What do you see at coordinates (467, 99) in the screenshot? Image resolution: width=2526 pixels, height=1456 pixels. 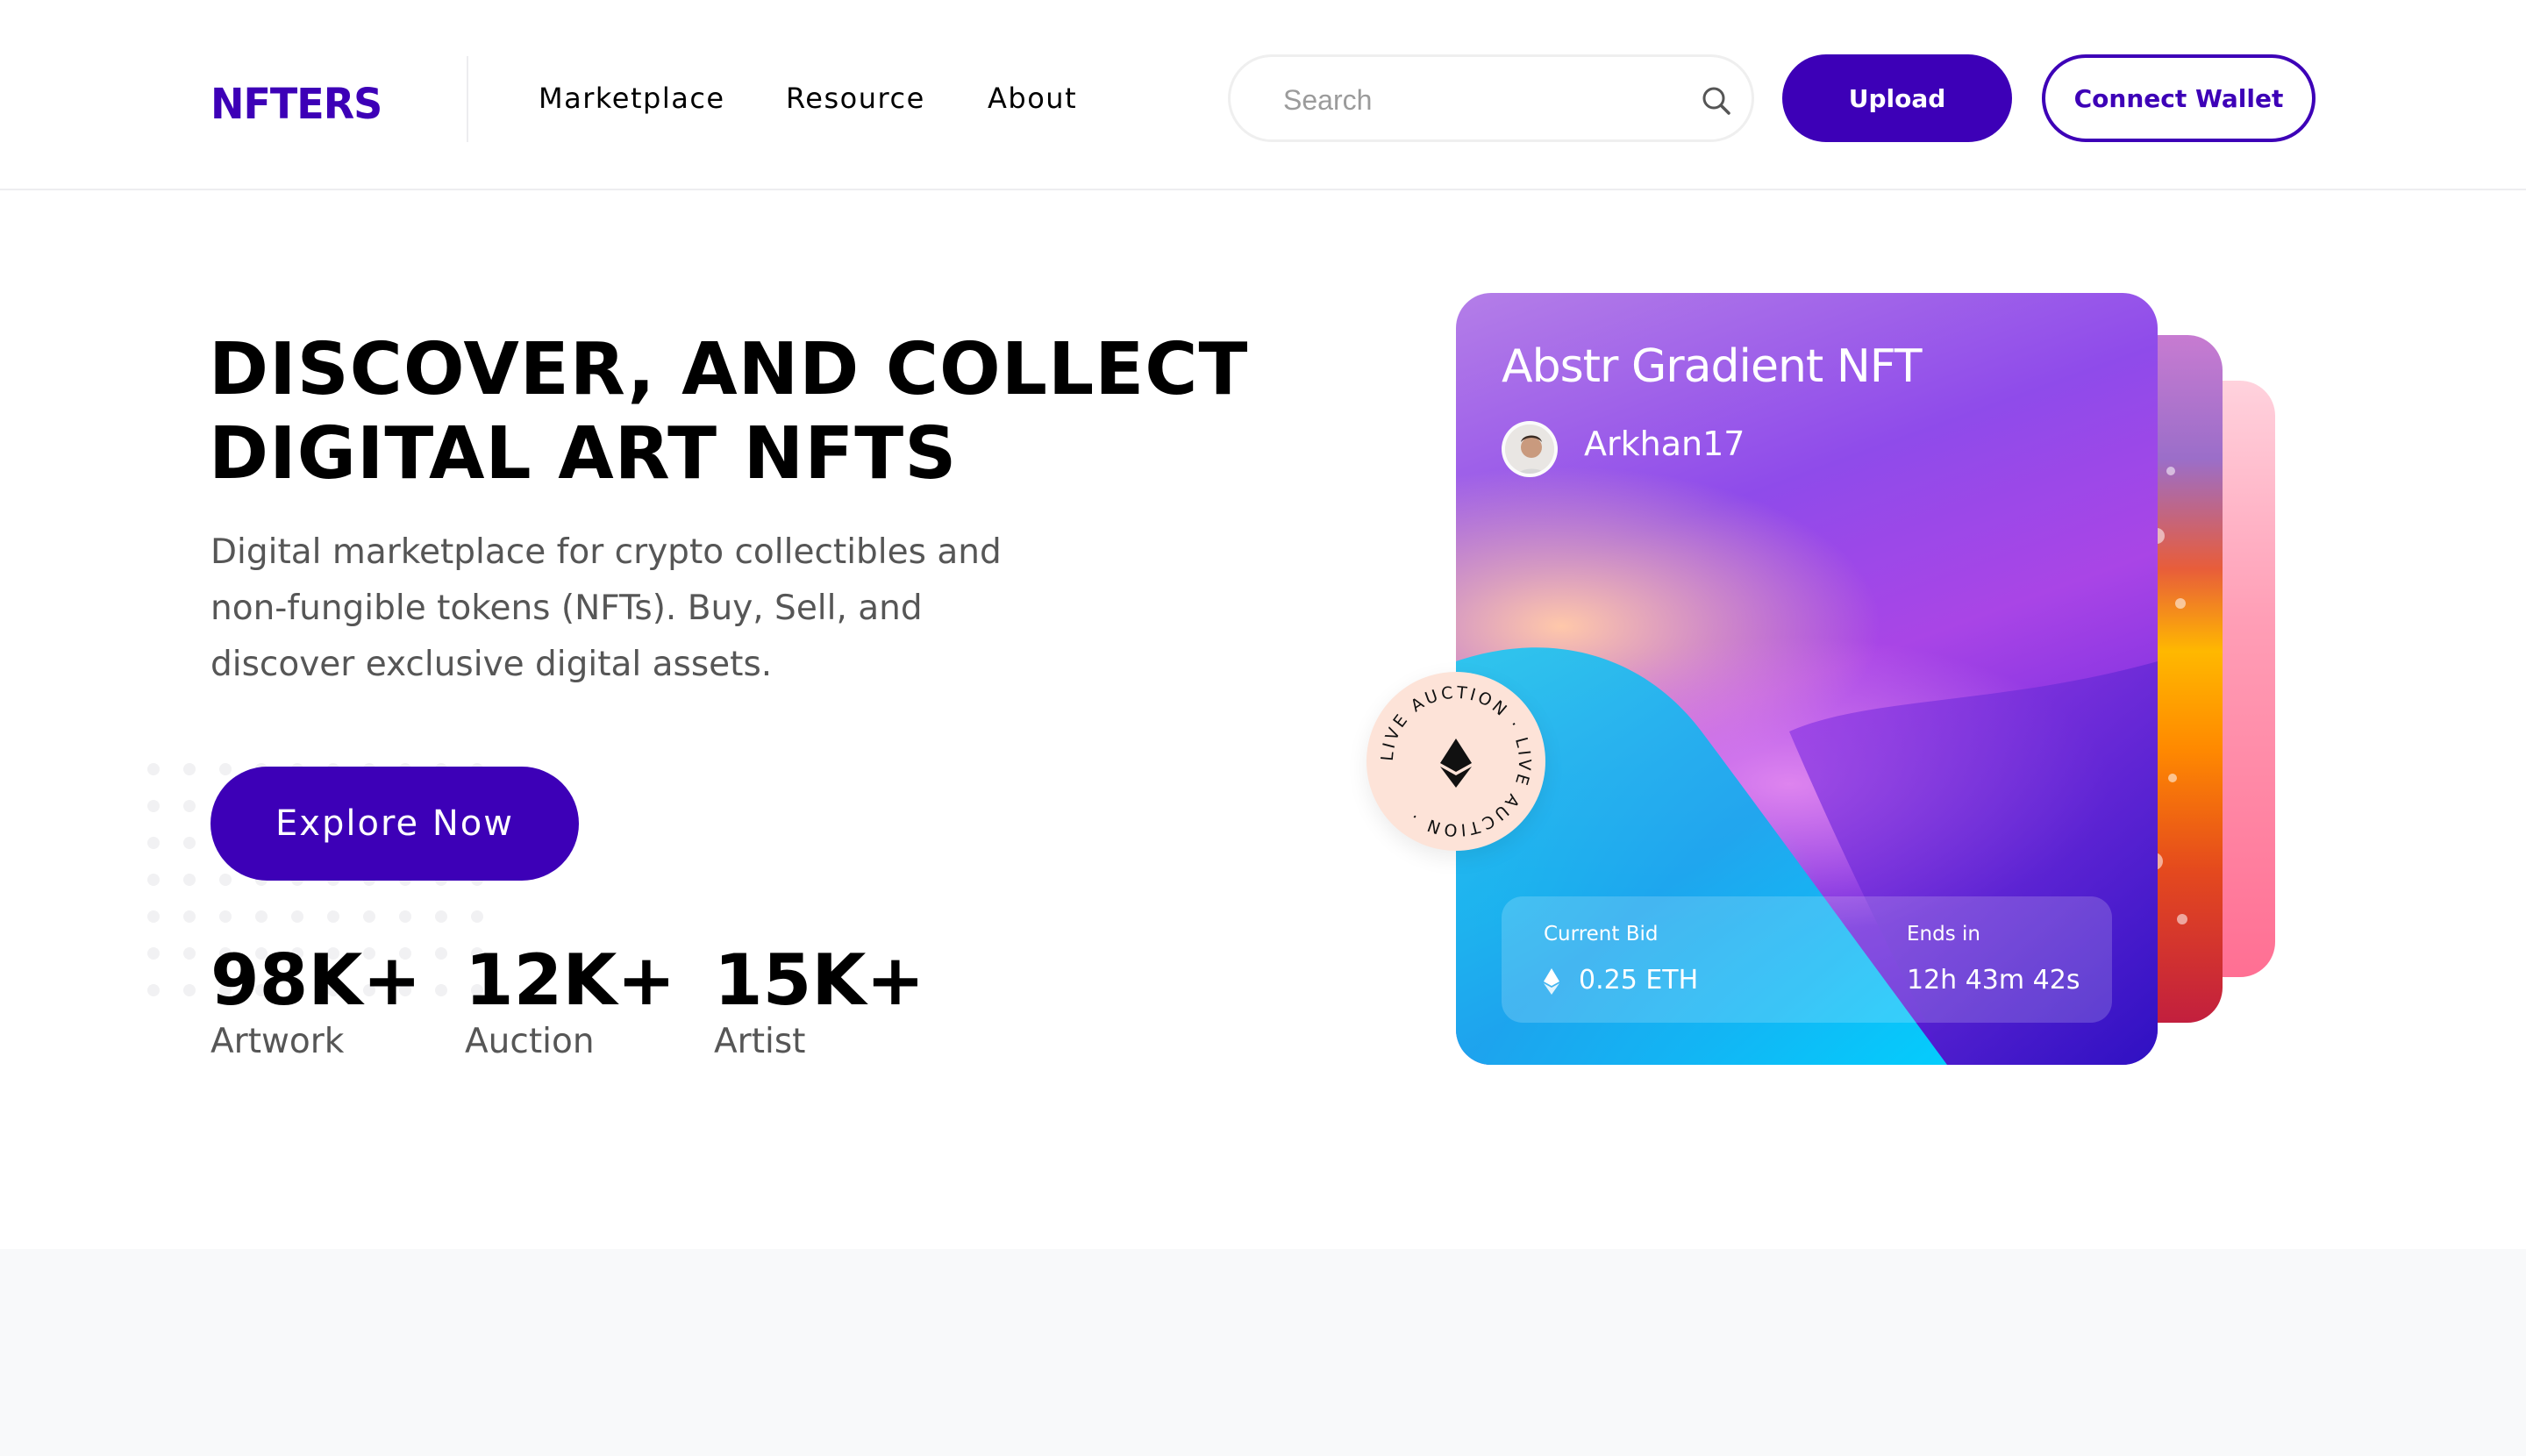 I see `header-divider` at bounding box center [467, 99].